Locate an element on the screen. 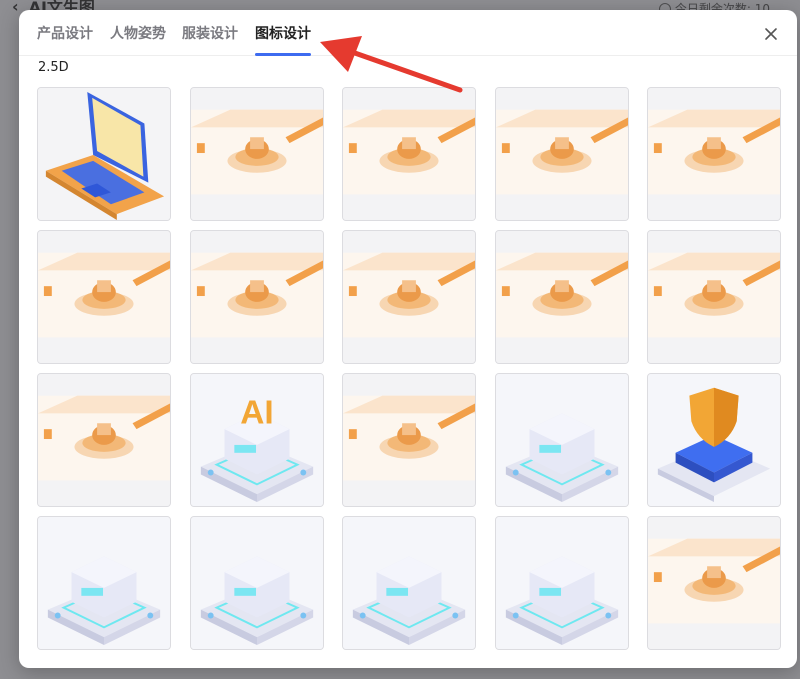  tab-icon-design: 图标设计 is located at coordinates (283, 39).